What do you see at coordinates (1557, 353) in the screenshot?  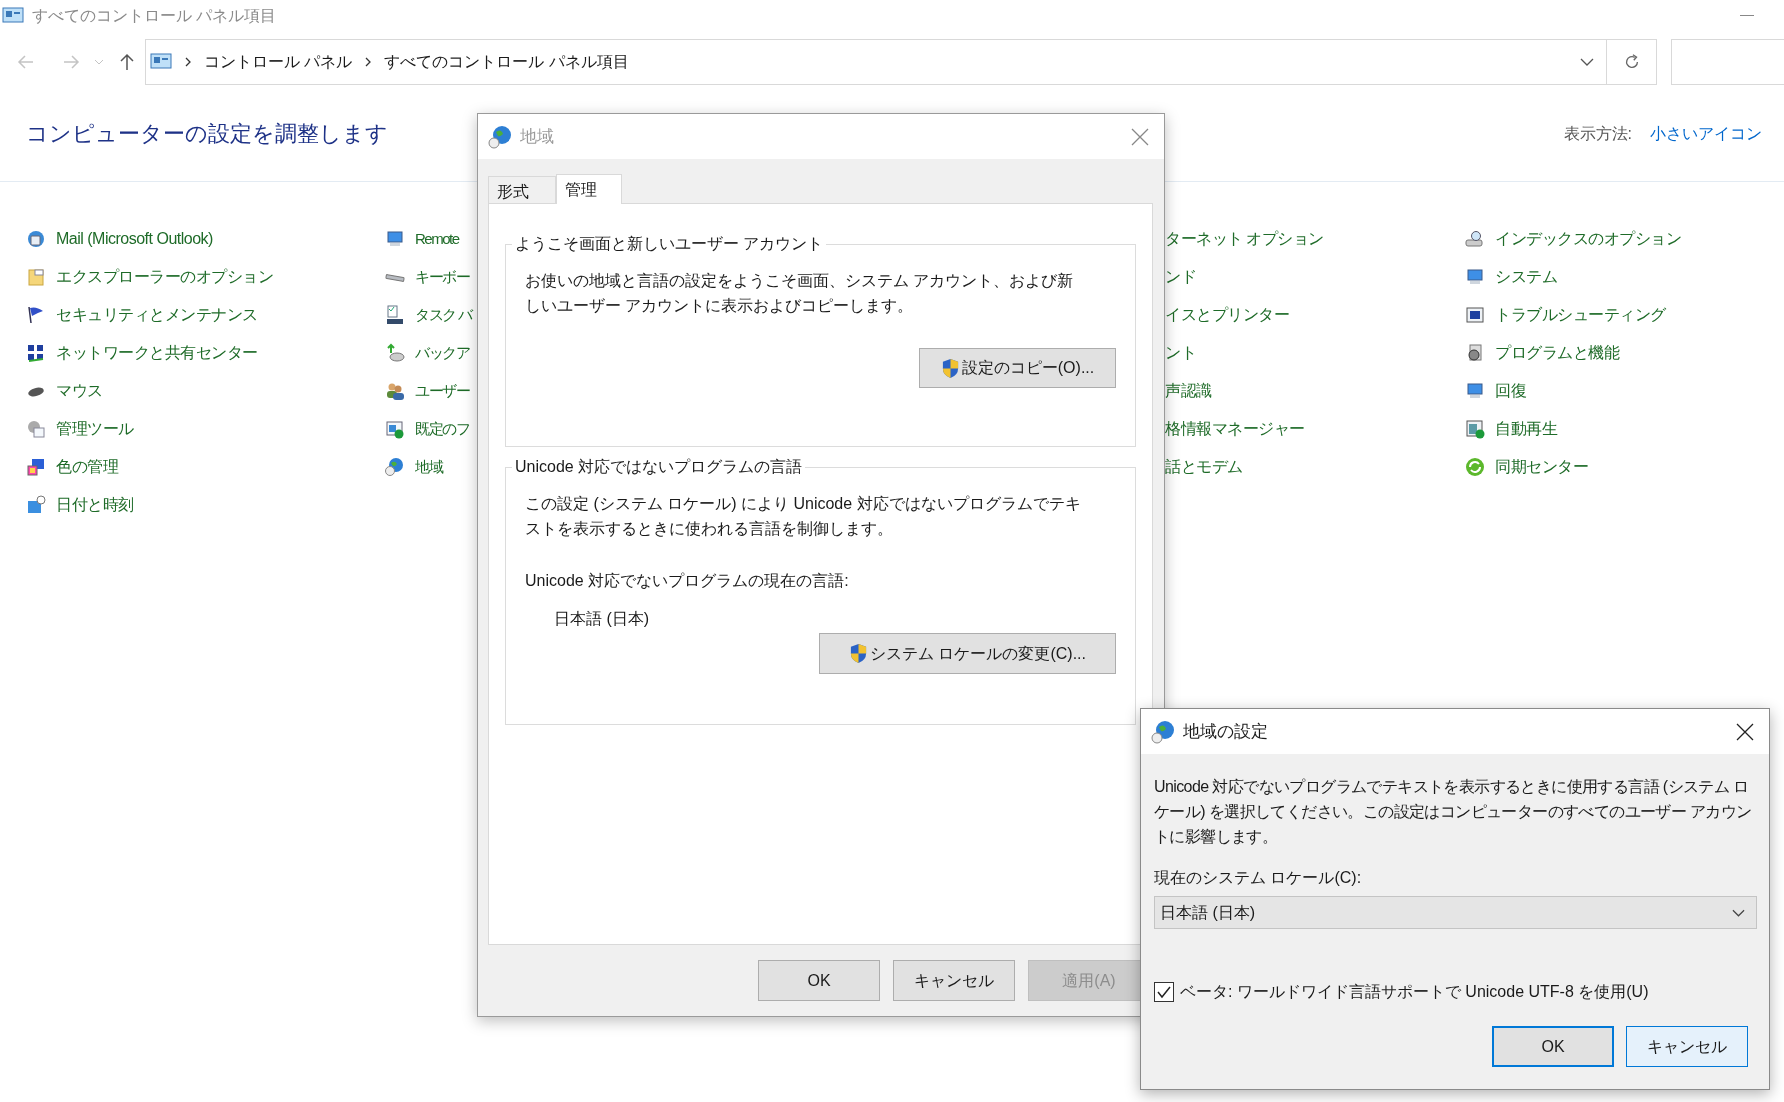 I see `control-panel-link: プログラムと機能` at bounding box center [1557, 353].